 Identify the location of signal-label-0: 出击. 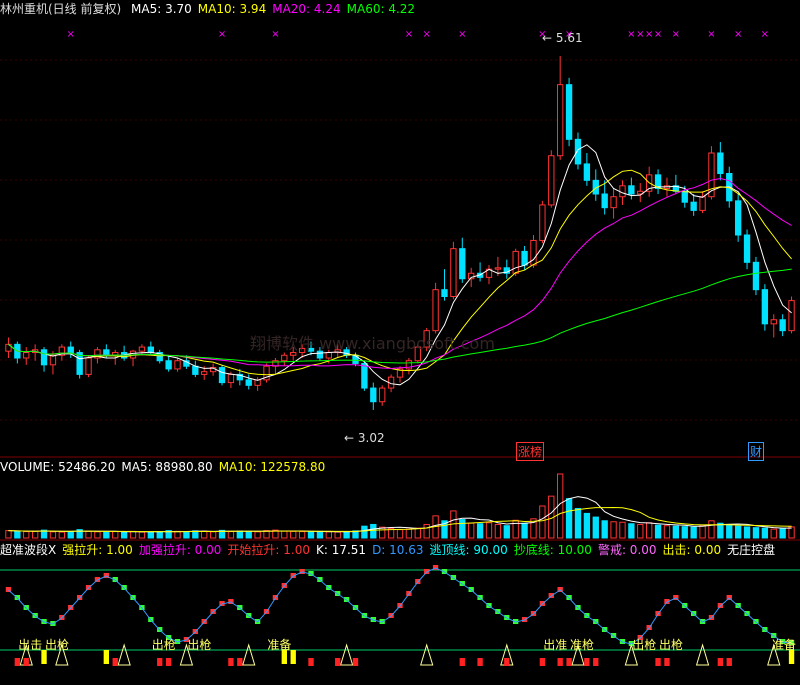
(30, 645).